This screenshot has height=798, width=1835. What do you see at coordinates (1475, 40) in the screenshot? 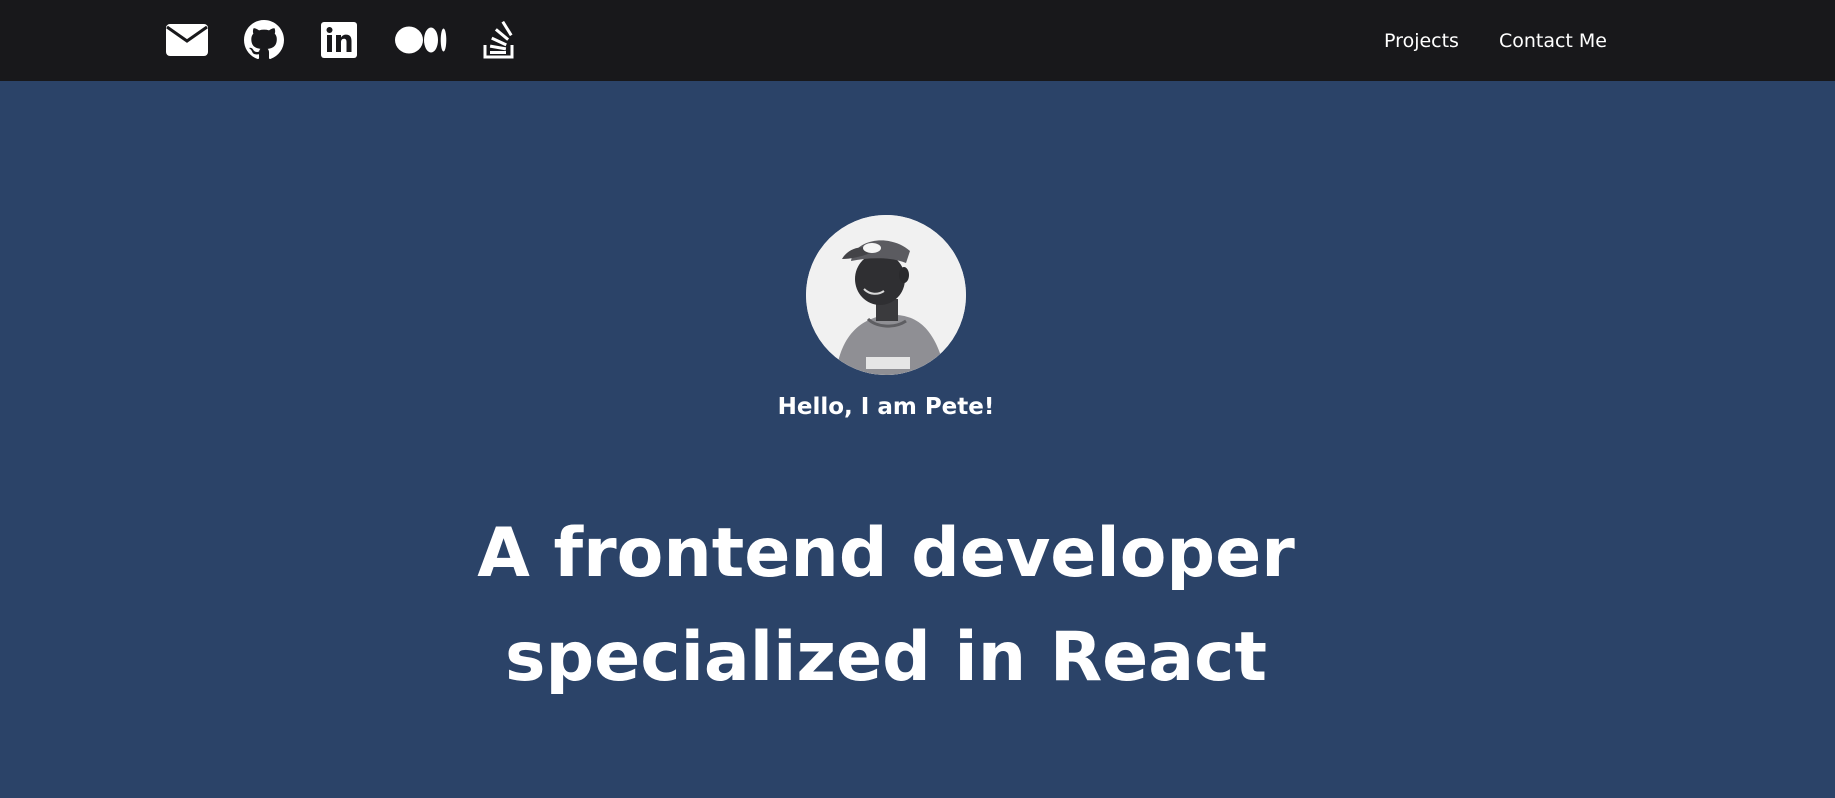
I see `main-nav: Projects Contact Me` at bounding box center [1475, 40].